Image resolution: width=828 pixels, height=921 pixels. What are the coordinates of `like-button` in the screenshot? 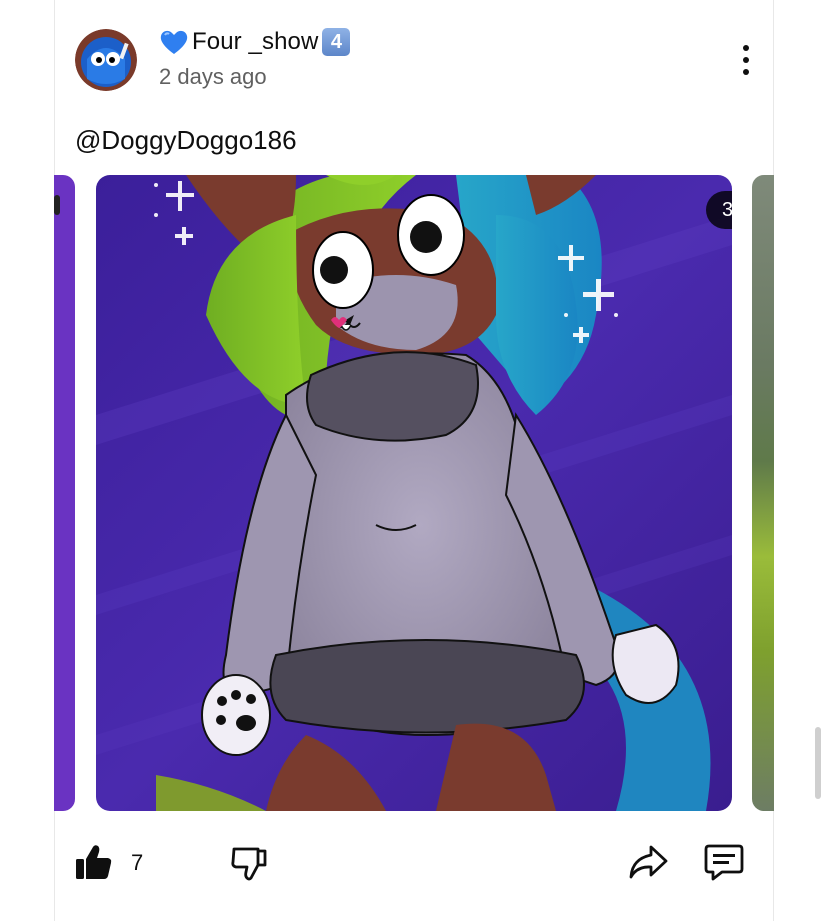 It's located at (94, 864).